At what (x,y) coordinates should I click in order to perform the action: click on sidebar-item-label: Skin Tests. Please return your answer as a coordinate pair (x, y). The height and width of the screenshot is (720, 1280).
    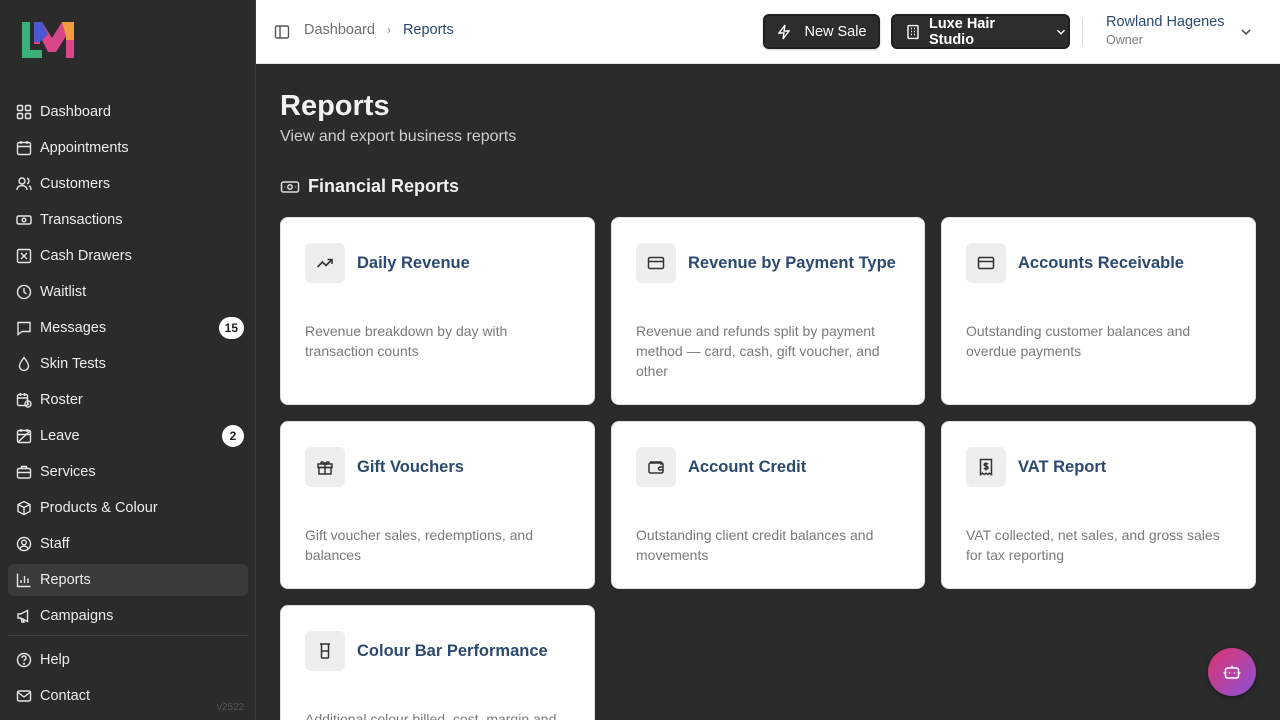
    Looking at the image, I should click on (73, 364).